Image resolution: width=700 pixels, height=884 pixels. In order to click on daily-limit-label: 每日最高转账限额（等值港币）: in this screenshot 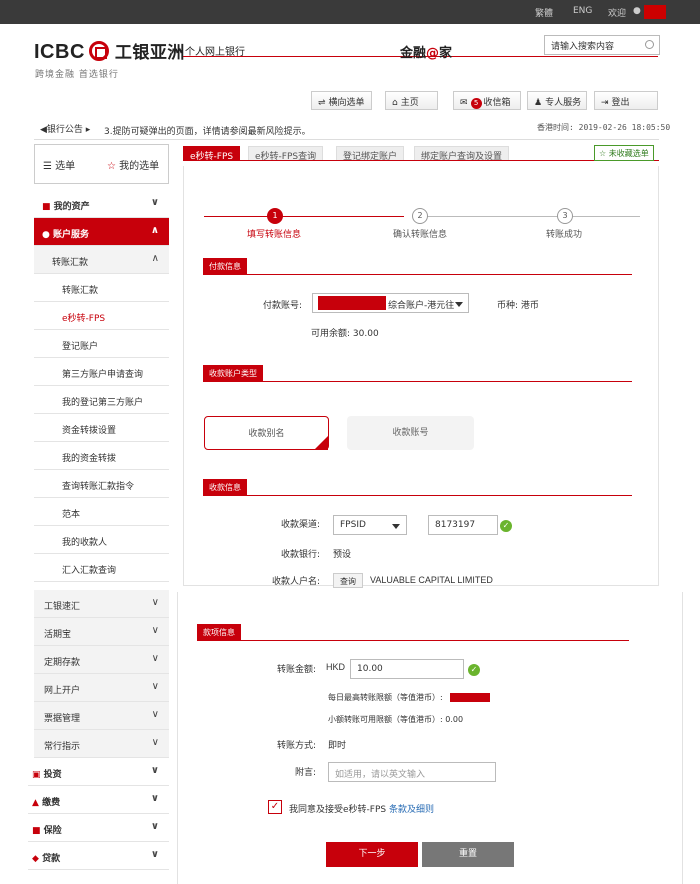, I will do `click(385, 697)`.